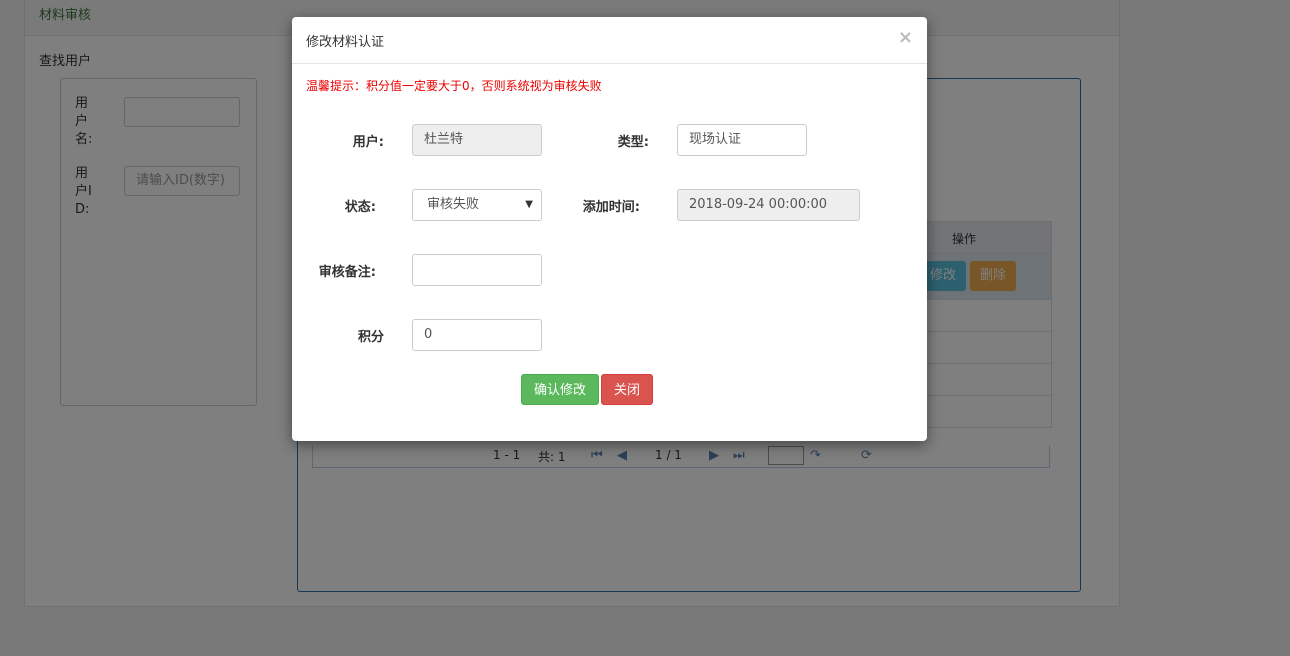 This screenshot has height=656, width=1290. Describe the element at coordinates (609, 40) in the screenshot. I see `modal-header: 修改材料认证 ×` at that location.